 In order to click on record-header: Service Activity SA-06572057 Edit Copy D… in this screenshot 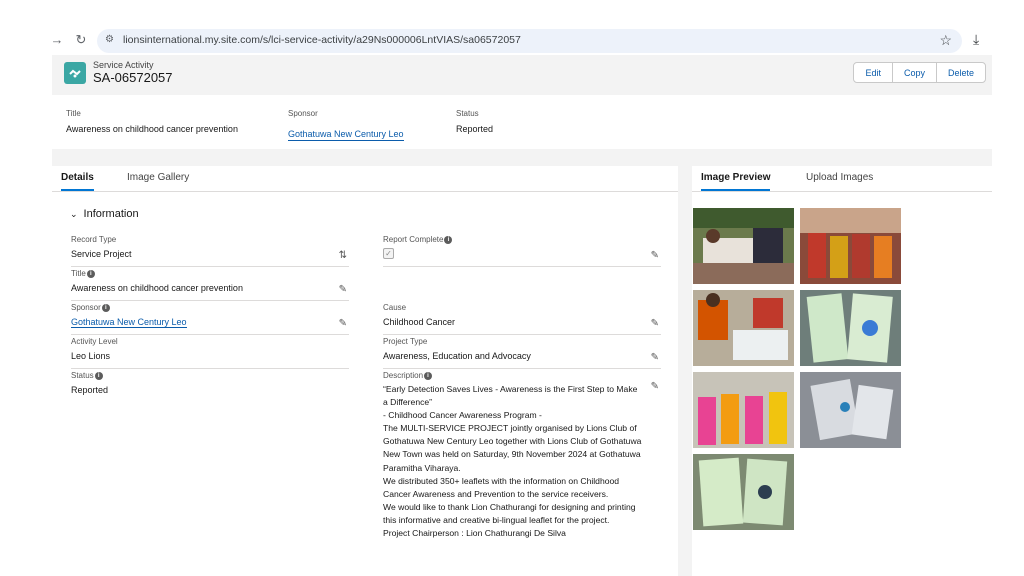, I will do `click(522, 75)`.